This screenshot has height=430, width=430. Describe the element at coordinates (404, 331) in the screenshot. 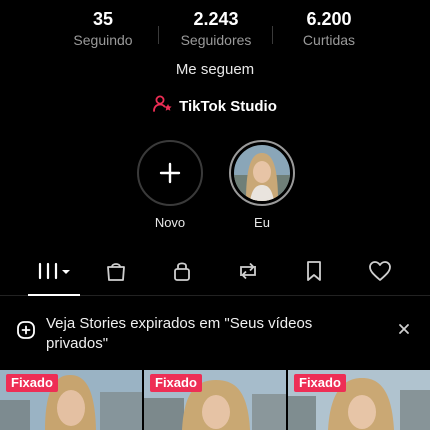

I see `close-icon` at that location.